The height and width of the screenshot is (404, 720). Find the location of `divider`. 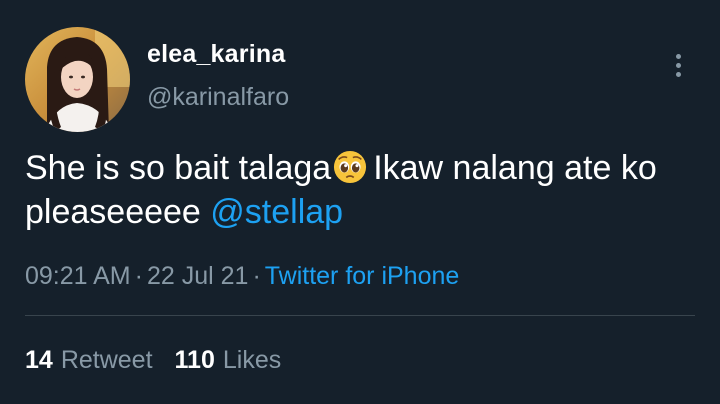

divider is located at coordinates (360, 315).